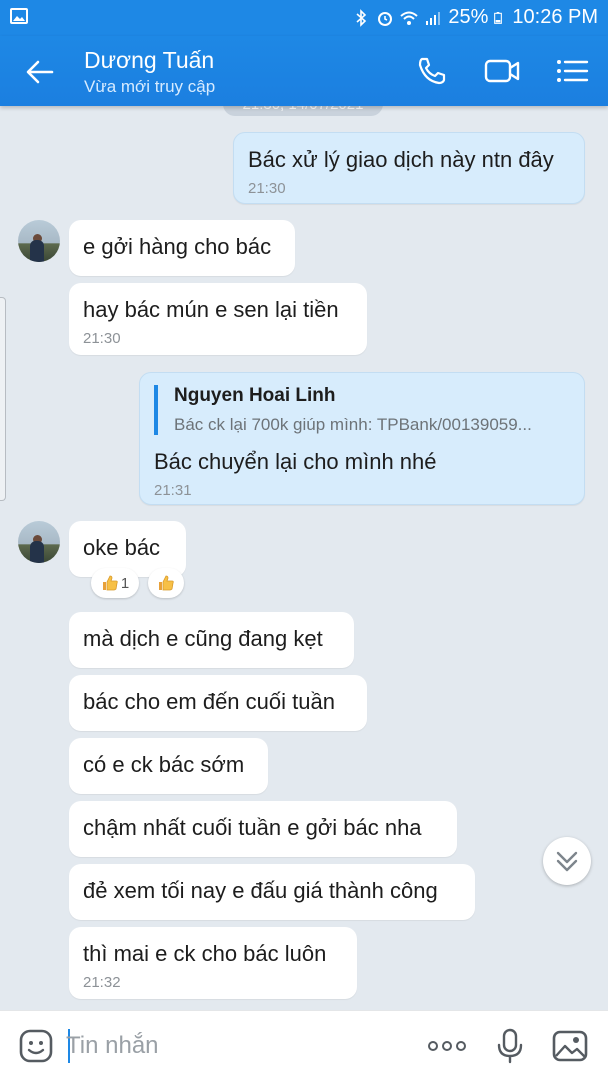  Describe the element at coordinates (102, 982) in the screenshot. I see `message-time: 21:32` at that location.